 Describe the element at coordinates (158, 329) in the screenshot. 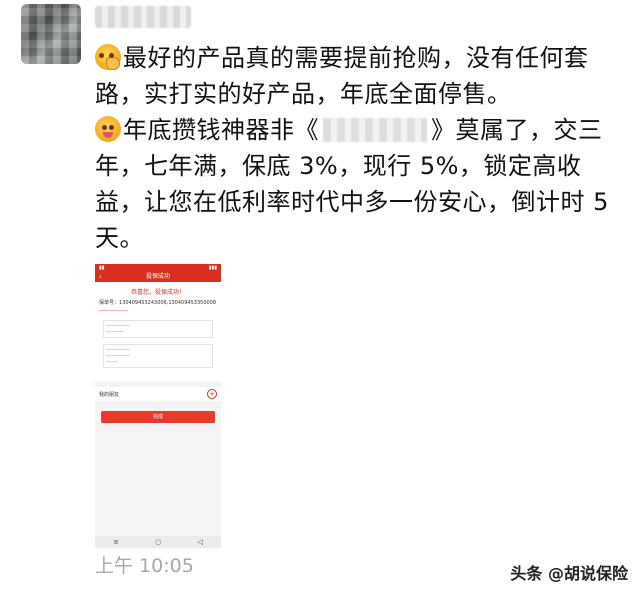

I see `info-box-1: ────────── ───────` at that location.